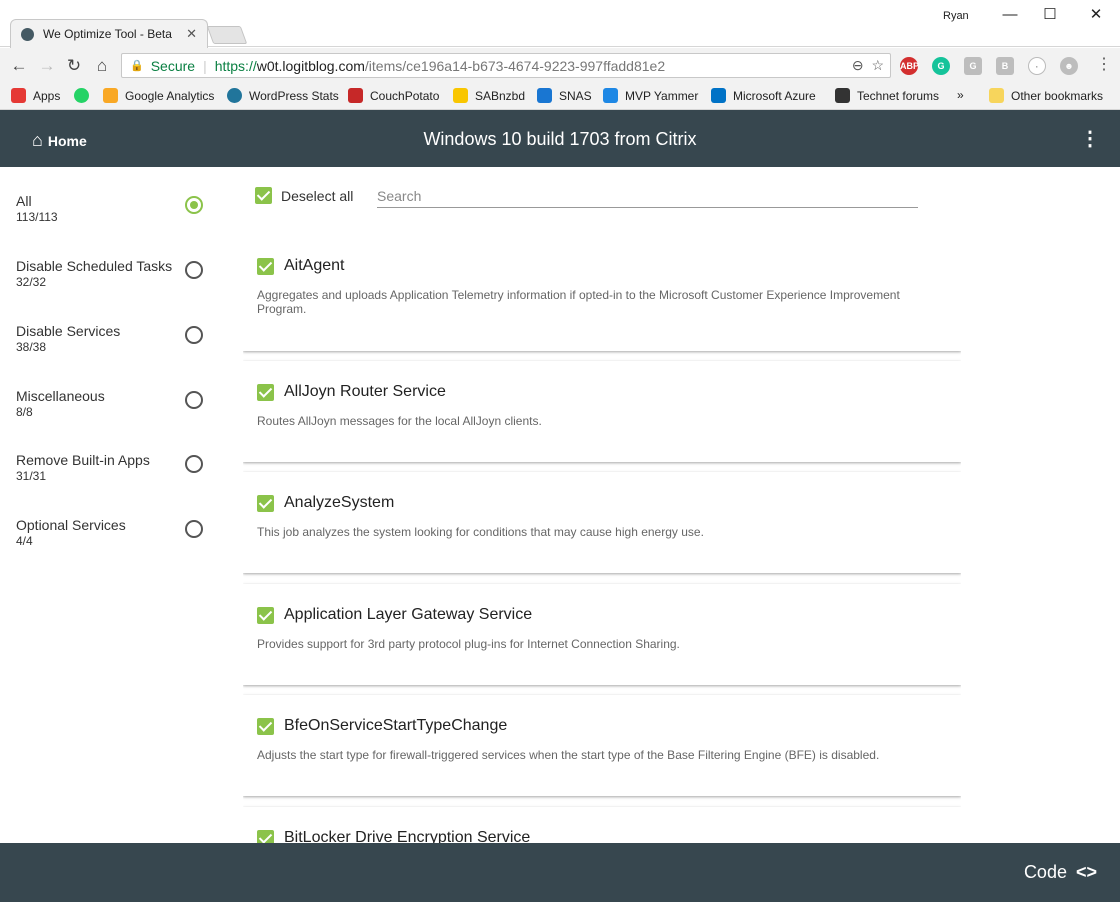 The width and height of the screenshot is (1120, 902). Describe the element at coordinates (408, 614) in the screenshot. I see `item-title: Application Layer Gateway Service` at that location.